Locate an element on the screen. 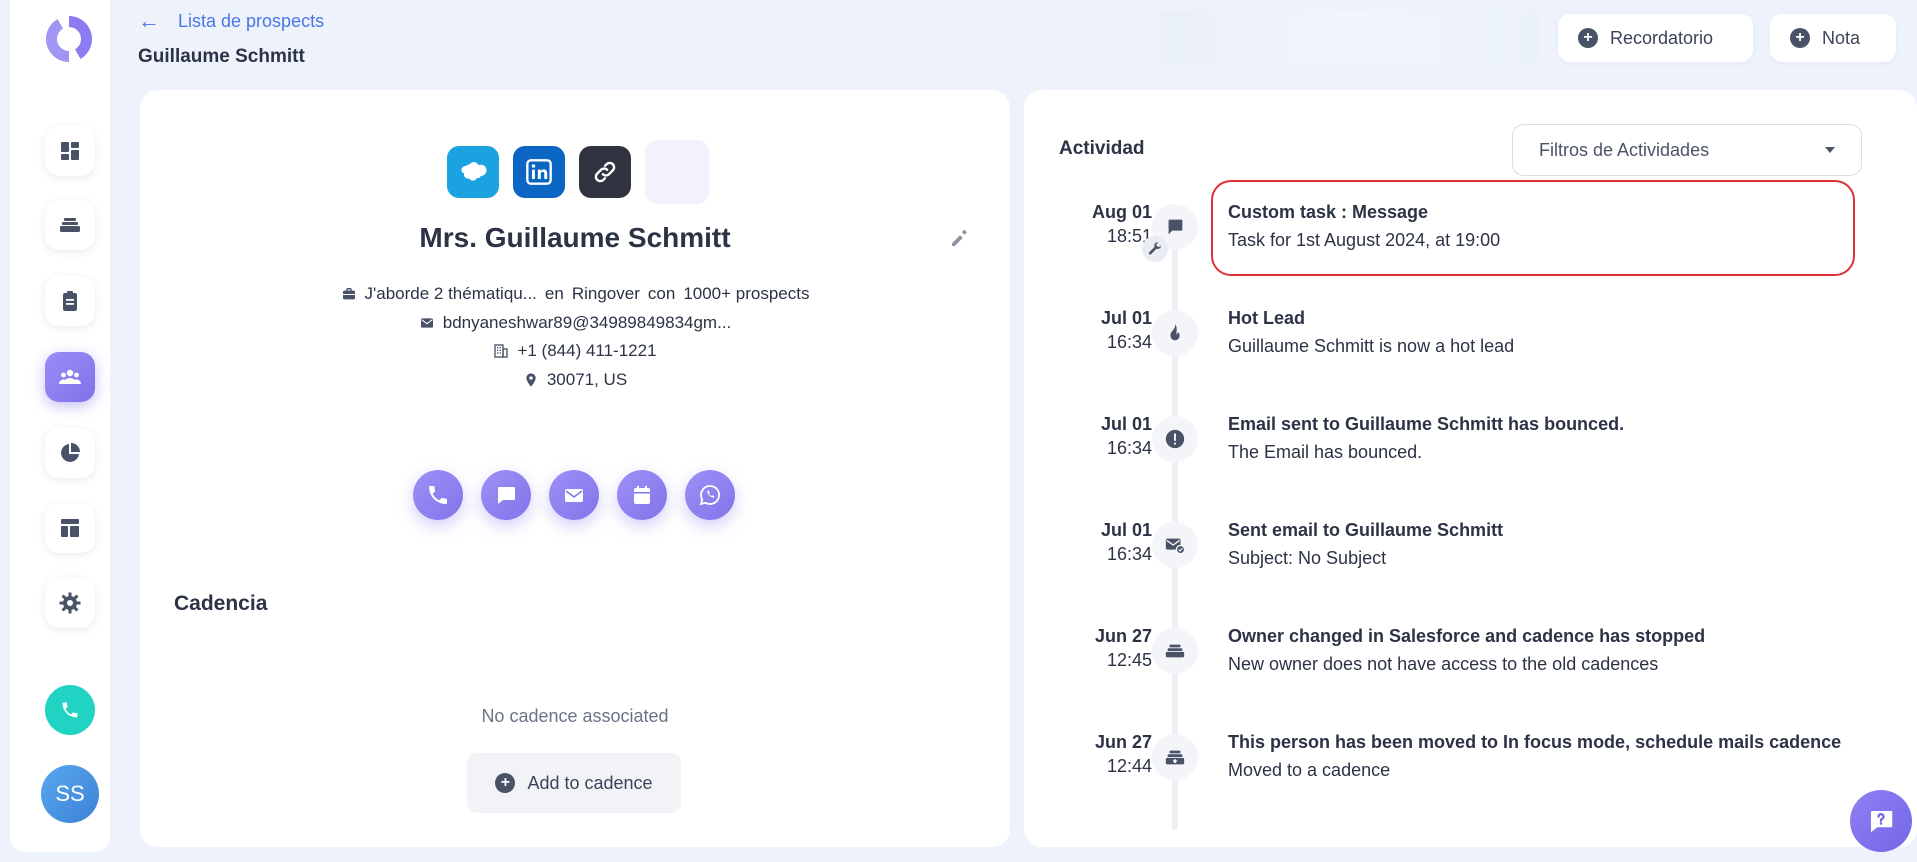 The height and width of the screenshot is (862, 1917). help-question-icon is located at coordinates (1882, 822).